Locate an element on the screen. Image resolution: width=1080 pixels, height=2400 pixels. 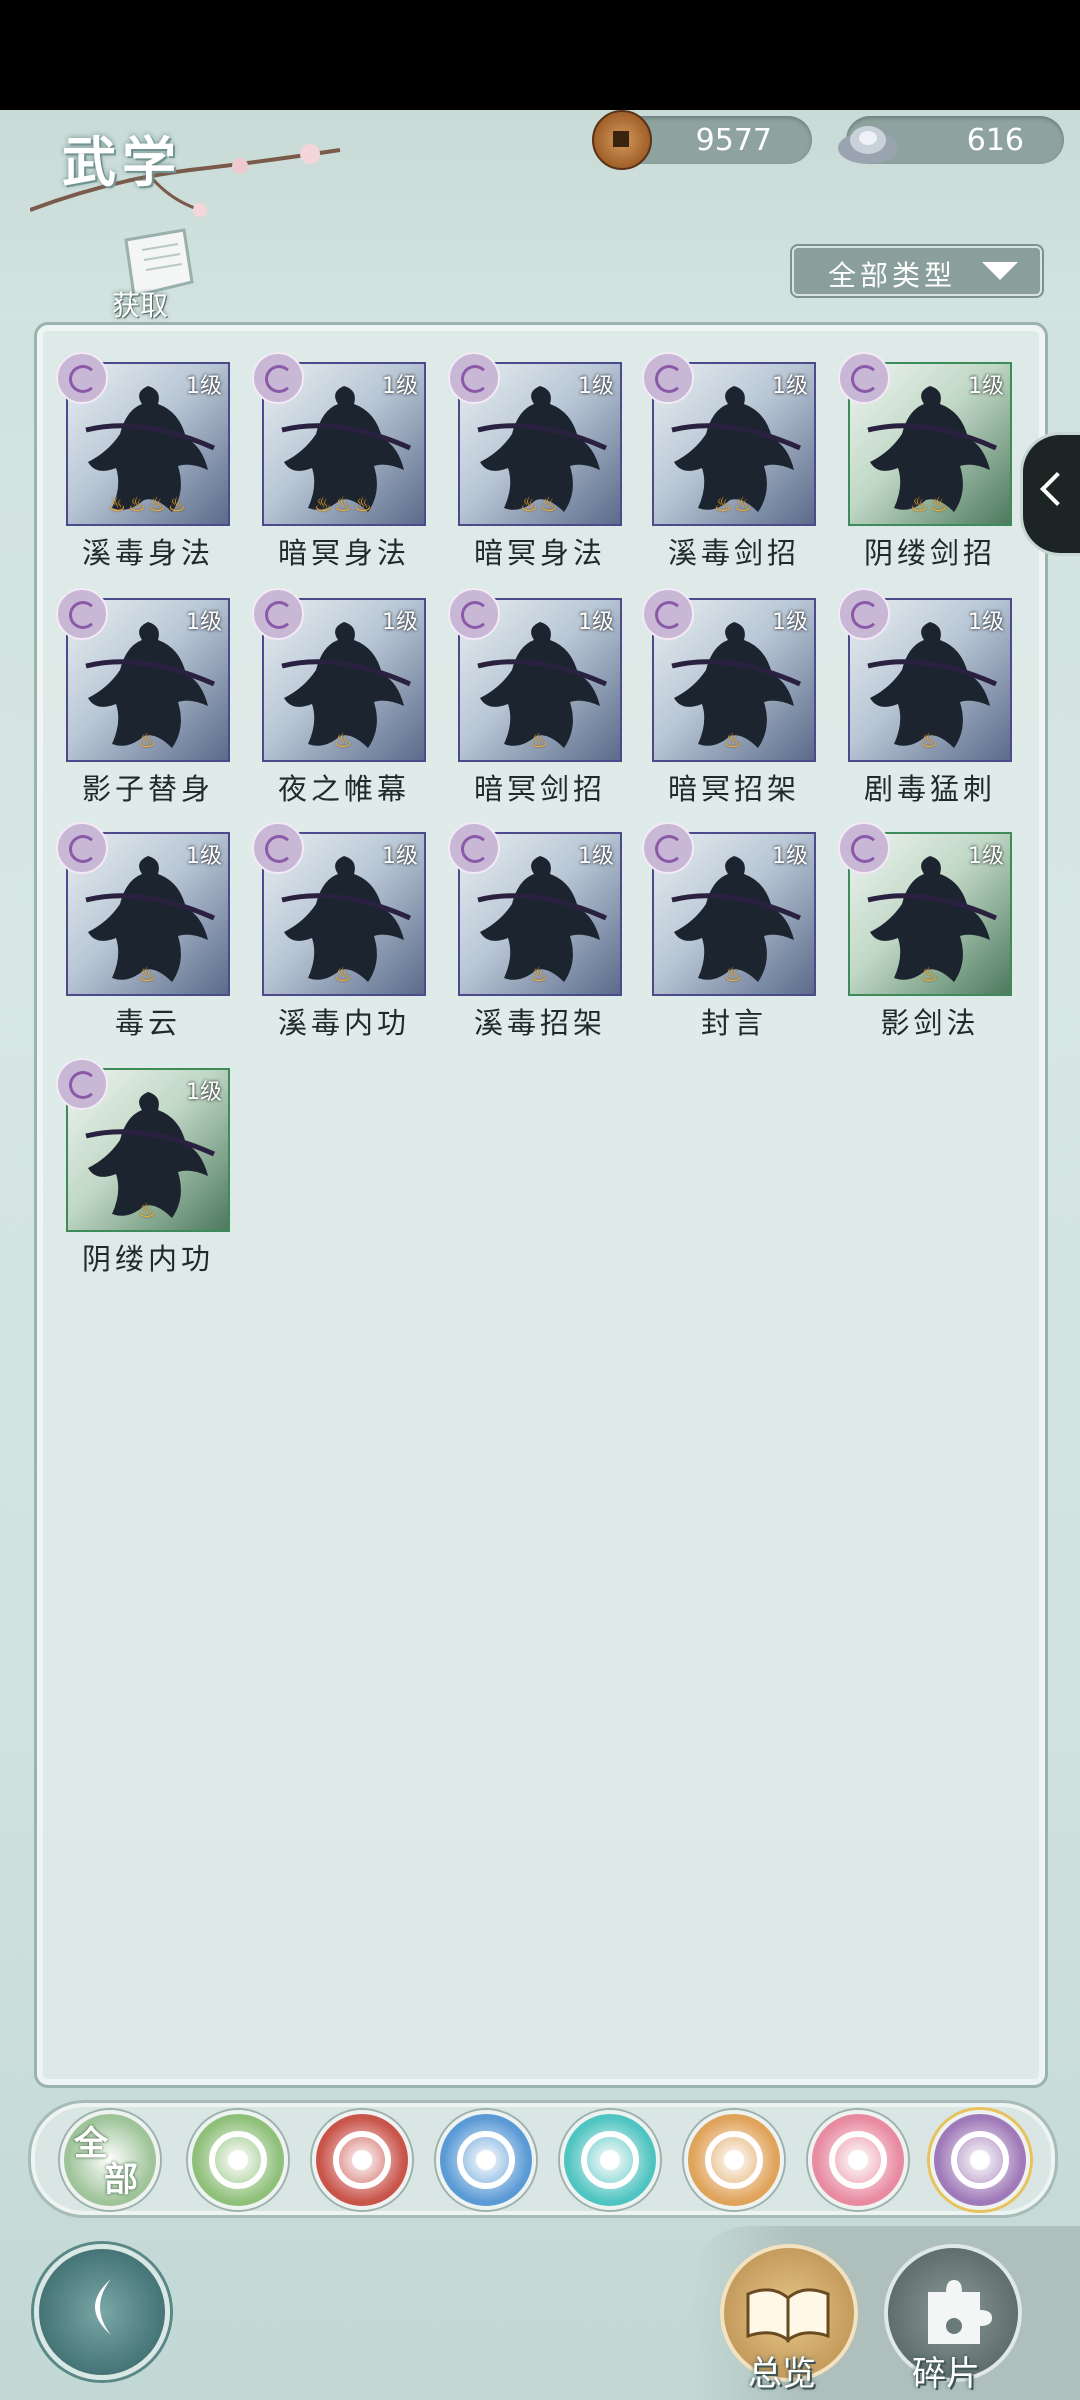
skill-name: 影剑法 is located at coordinates (930, 1023).